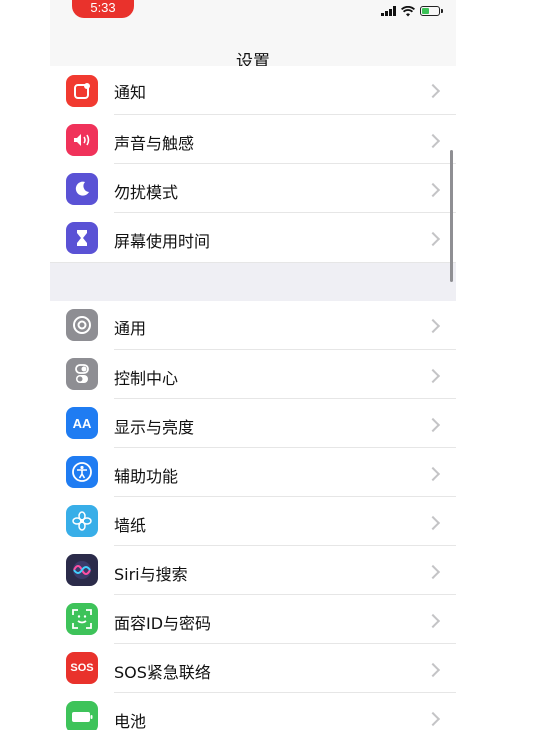 This screenshot has height=730, width=550. I want to click on settings-row-wallpaper: 墙纸, so click(253, 521).